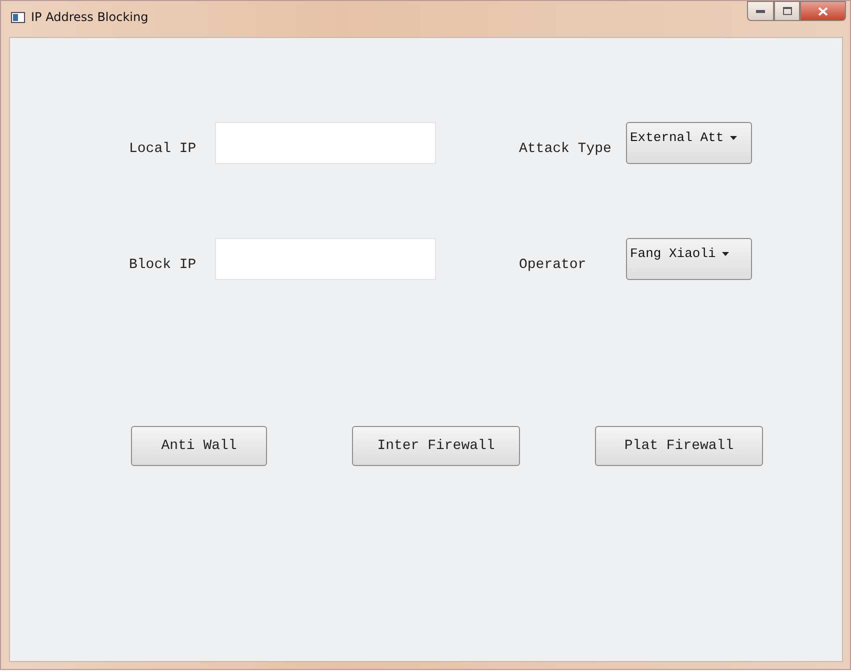  What do you see at coordinates (552, 264) in the screenshot?
I see `field-label: Operator` at bounding box center [552, 264].